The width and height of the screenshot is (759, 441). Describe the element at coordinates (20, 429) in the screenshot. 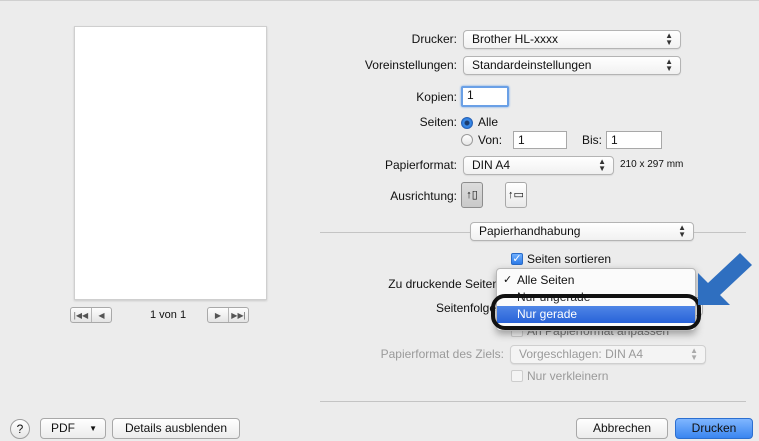

I see `help-button: ?` at that location.